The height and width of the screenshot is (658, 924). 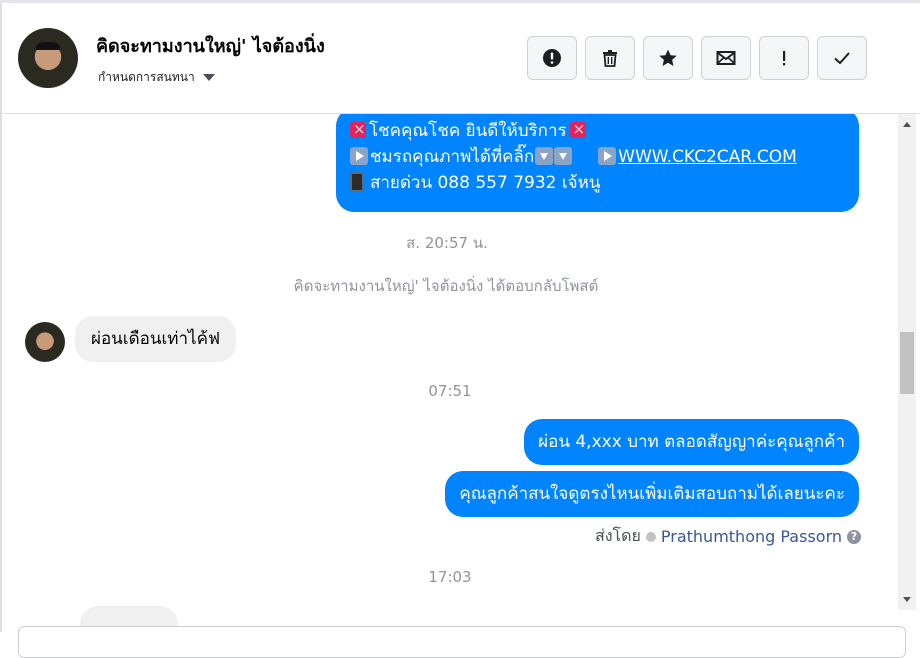 I want to click on incoming-message: ผ่อนเดือนเท่าไค้ฟ, so click(x=155, y=339).